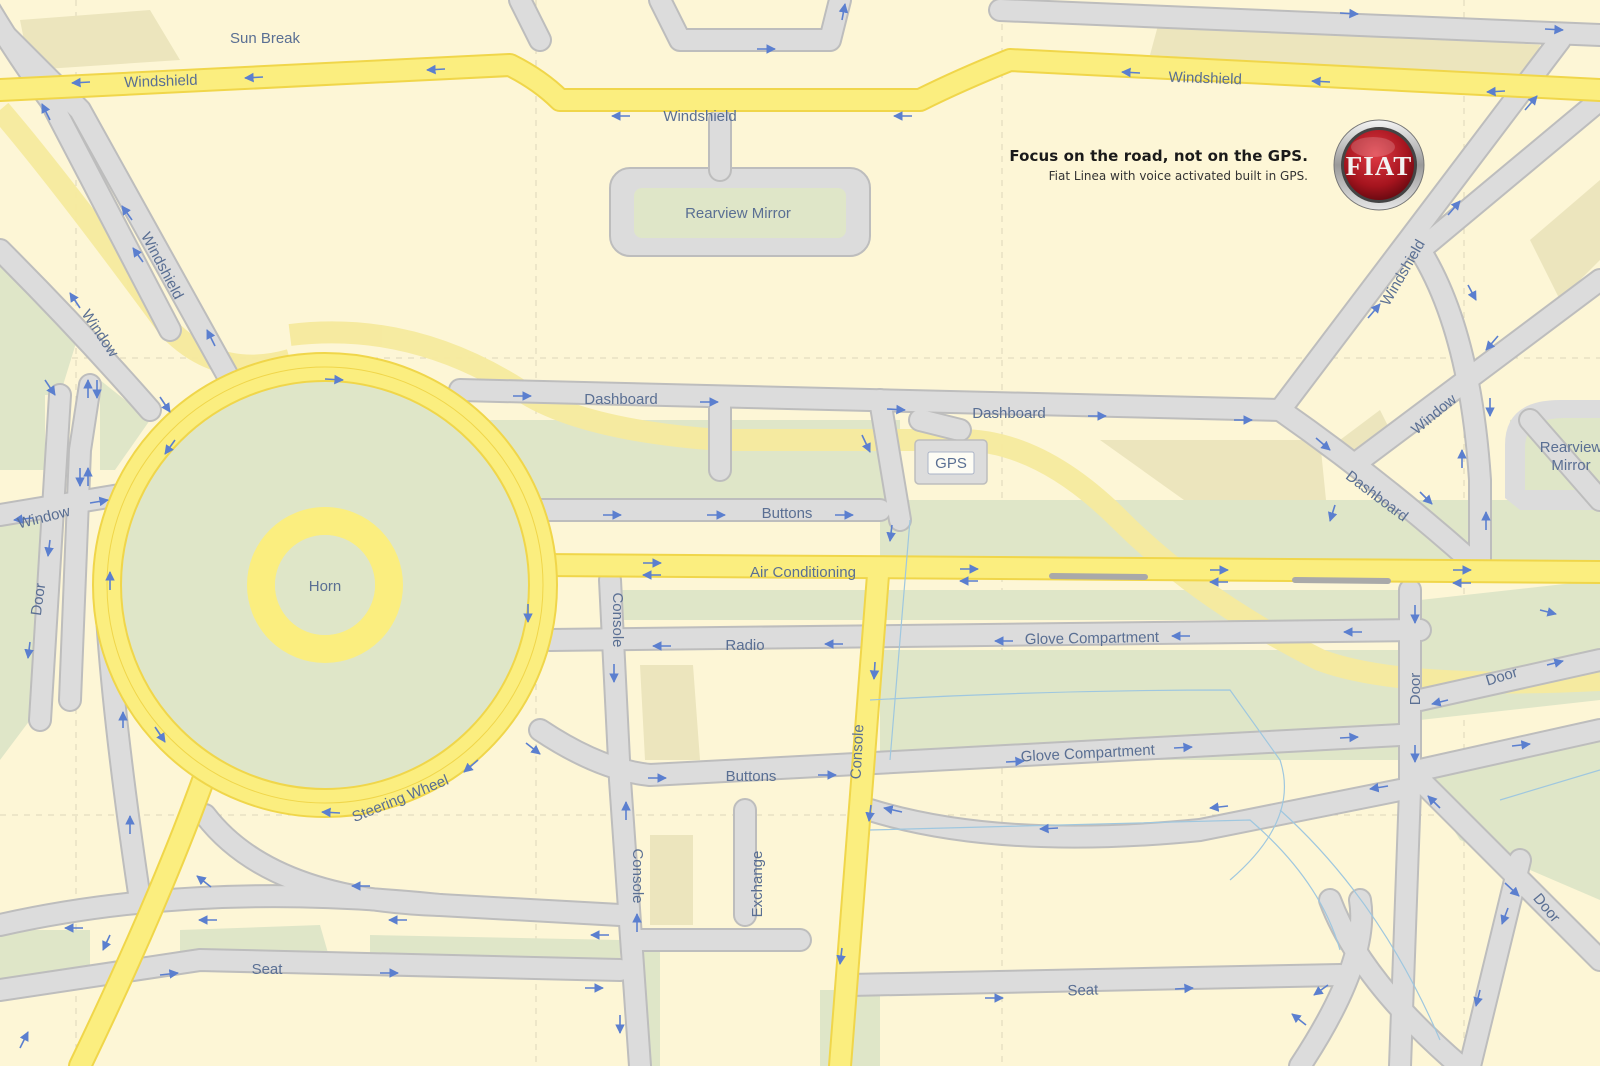 Image resolution: width=1600 pixels, height=1066 pixels. What do you see at coordinates (751, 776) in the screenshot?
I see `road-label-buttons-lower: Buttons` at bounding box center [751, 776].